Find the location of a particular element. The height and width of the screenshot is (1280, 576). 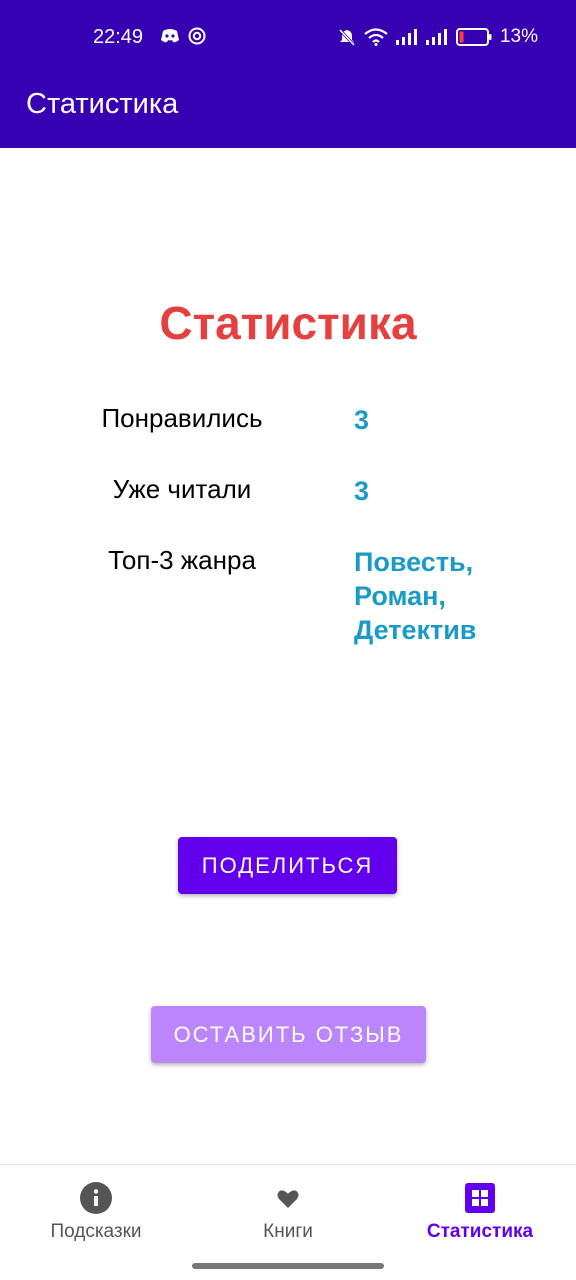

genre-item: Повесть, is located at coordinates (414, 562).